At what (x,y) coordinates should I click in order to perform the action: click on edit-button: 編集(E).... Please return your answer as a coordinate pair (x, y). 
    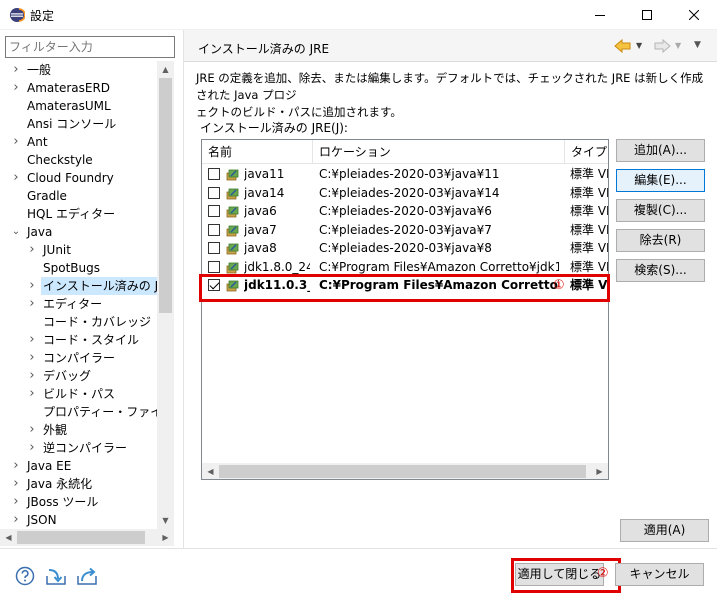
    Looking at the image, I should click on (660, 180).